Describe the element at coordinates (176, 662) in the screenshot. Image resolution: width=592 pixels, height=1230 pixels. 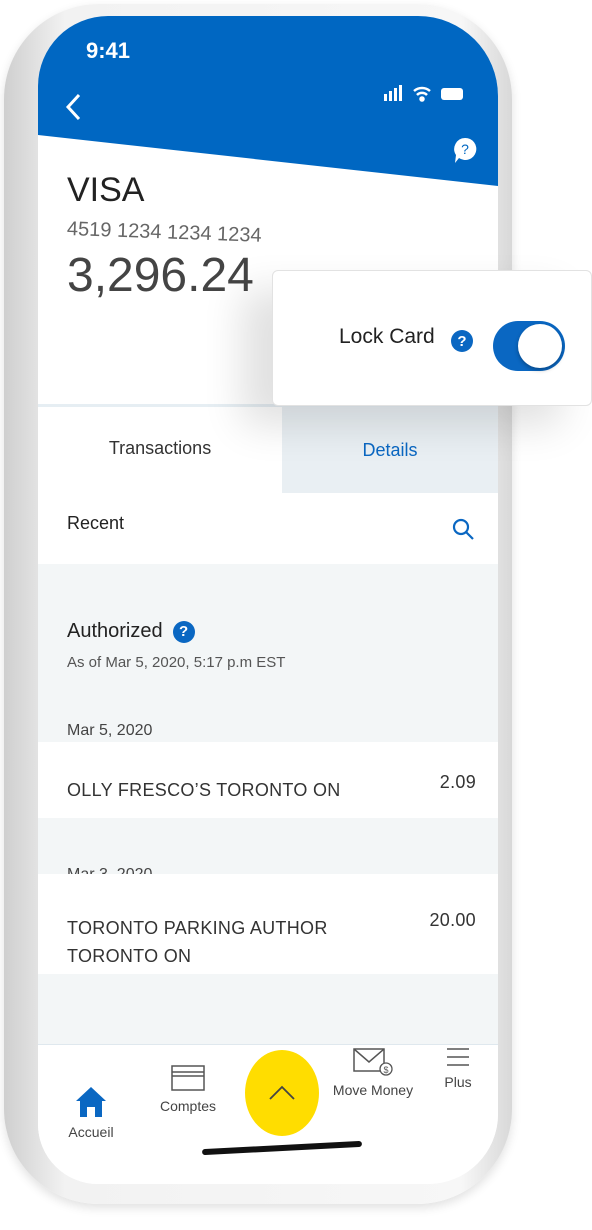
I see `authorized-as-of: As of Mar 5, 2020, 5:17 p.m EST` at that location.